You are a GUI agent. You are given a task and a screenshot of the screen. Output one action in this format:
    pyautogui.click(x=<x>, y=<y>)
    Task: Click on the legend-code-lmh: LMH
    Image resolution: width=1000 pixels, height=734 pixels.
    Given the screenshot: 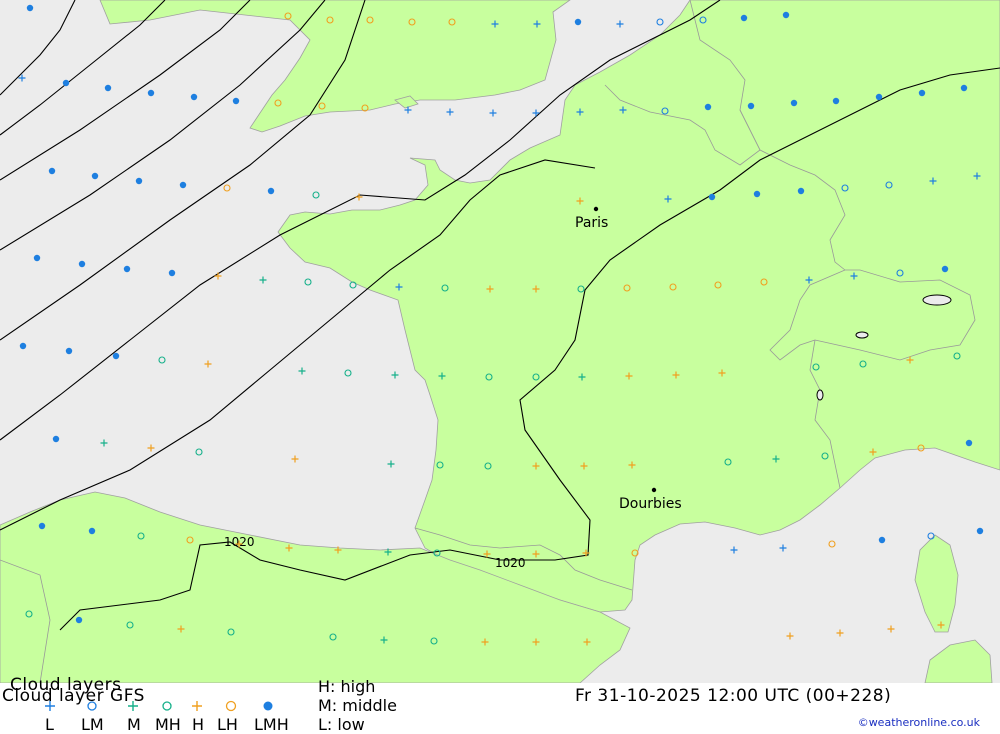 What is the action you would take?
    pyautogui.click(x=271, y=724)
    